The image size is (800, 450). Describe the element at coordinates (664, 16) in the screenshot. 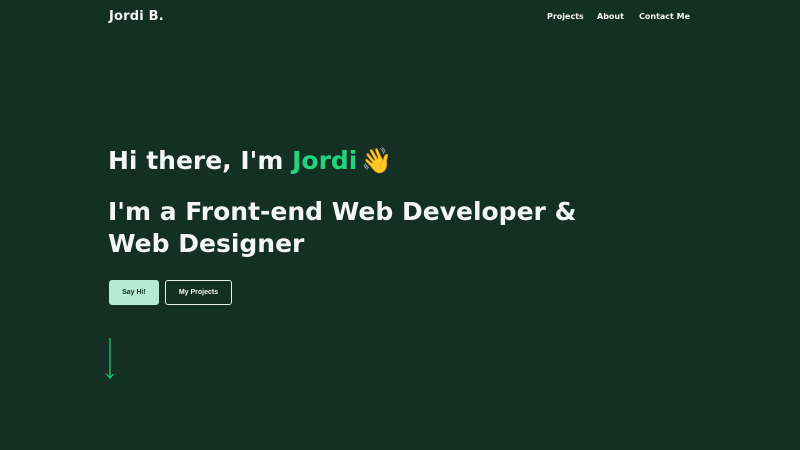

I see `nav-contact-link: Contact Me` at that location.